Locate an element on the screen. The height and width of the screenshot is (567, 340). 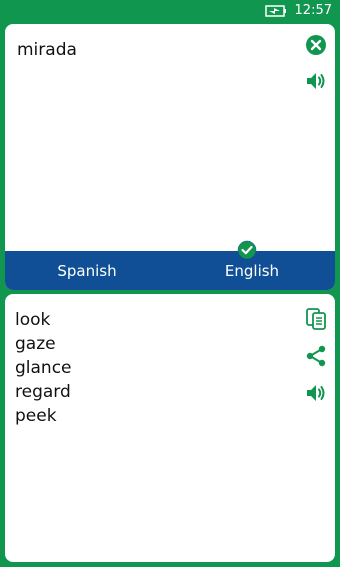
result-list: look gaze glance regard peek is located at coordinates (43, 368).